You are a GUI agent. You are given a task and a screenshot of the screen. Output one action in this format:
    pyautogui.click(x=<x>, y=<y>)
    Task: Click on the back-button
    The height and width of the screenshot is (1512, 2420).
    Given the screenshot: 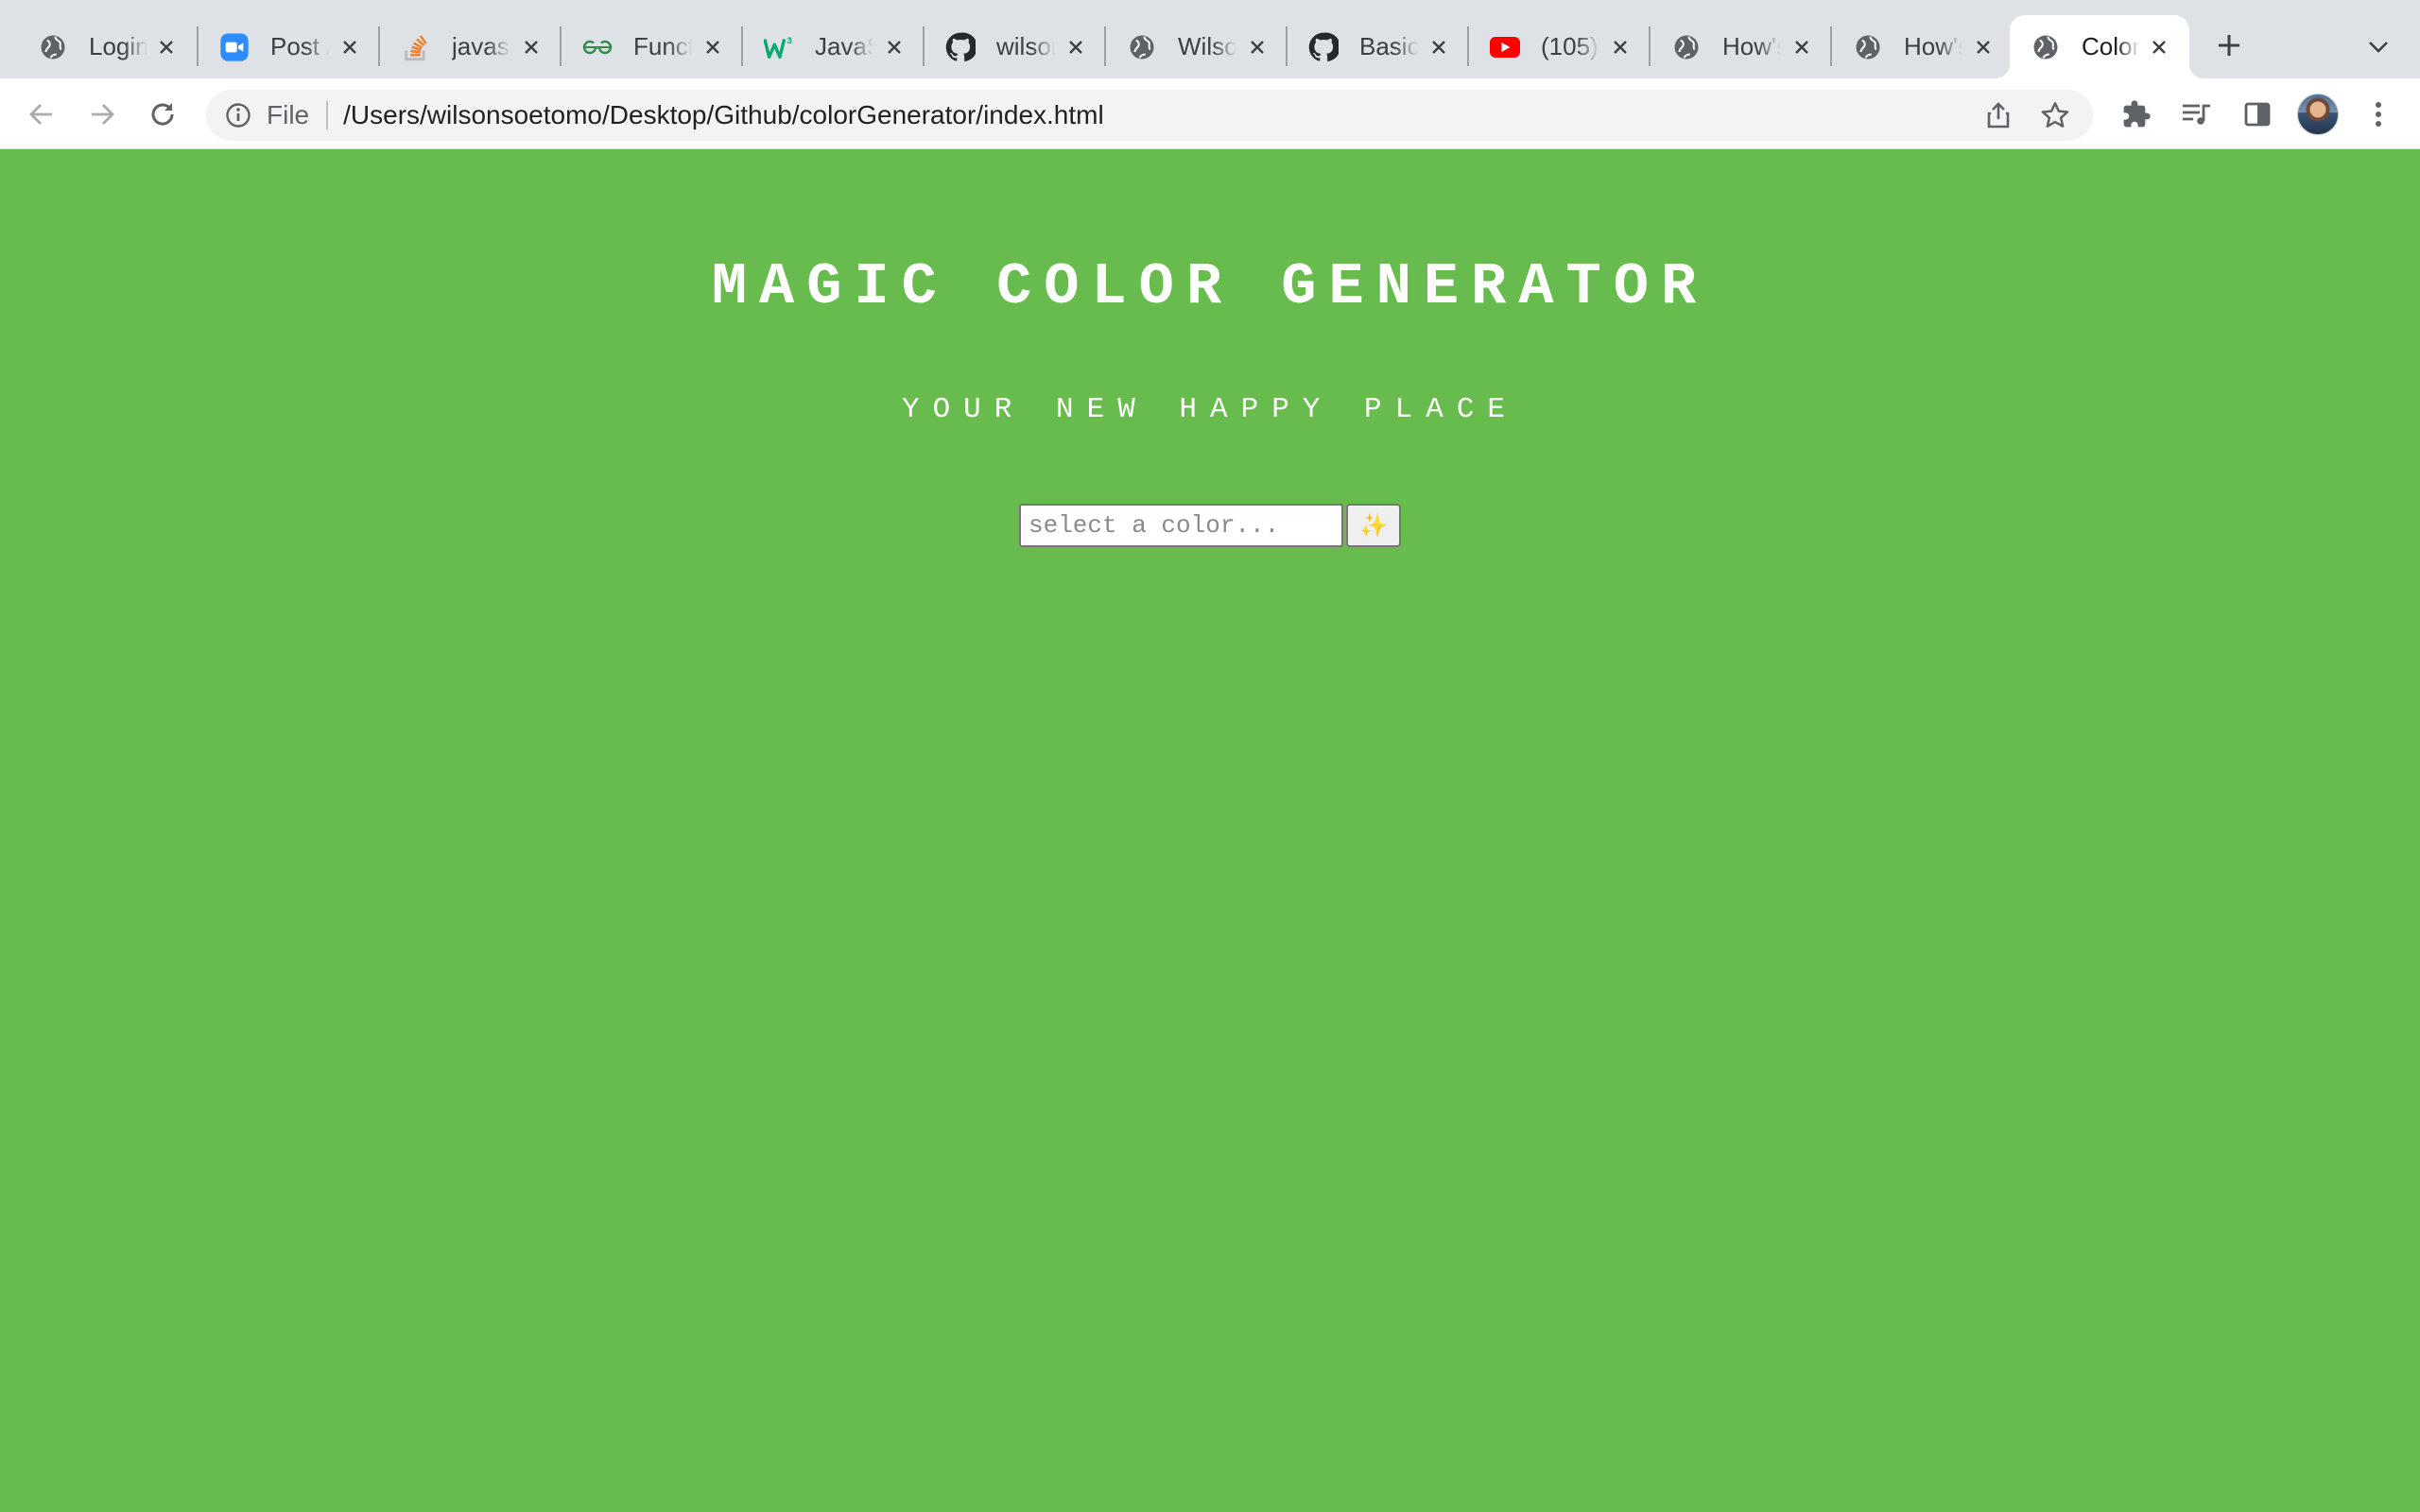 What is the action you would take?
    pyautogui.click(x=41, y=114)
    